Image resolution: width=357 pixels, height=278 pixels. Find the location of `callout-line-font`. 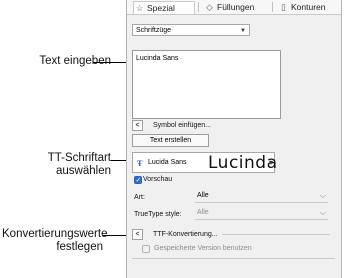

callout-line-font is located at coordinates (118, 160).